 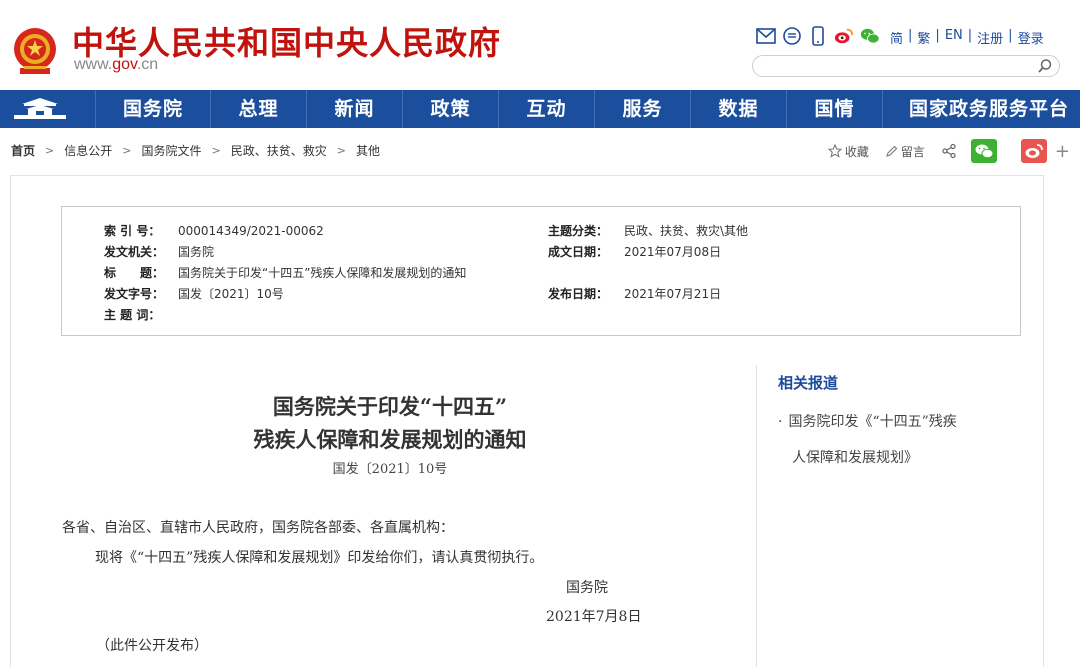 I want to click on document-title-line2: 残疾人保障和发展规划的通知, so click(x=390, y=439).